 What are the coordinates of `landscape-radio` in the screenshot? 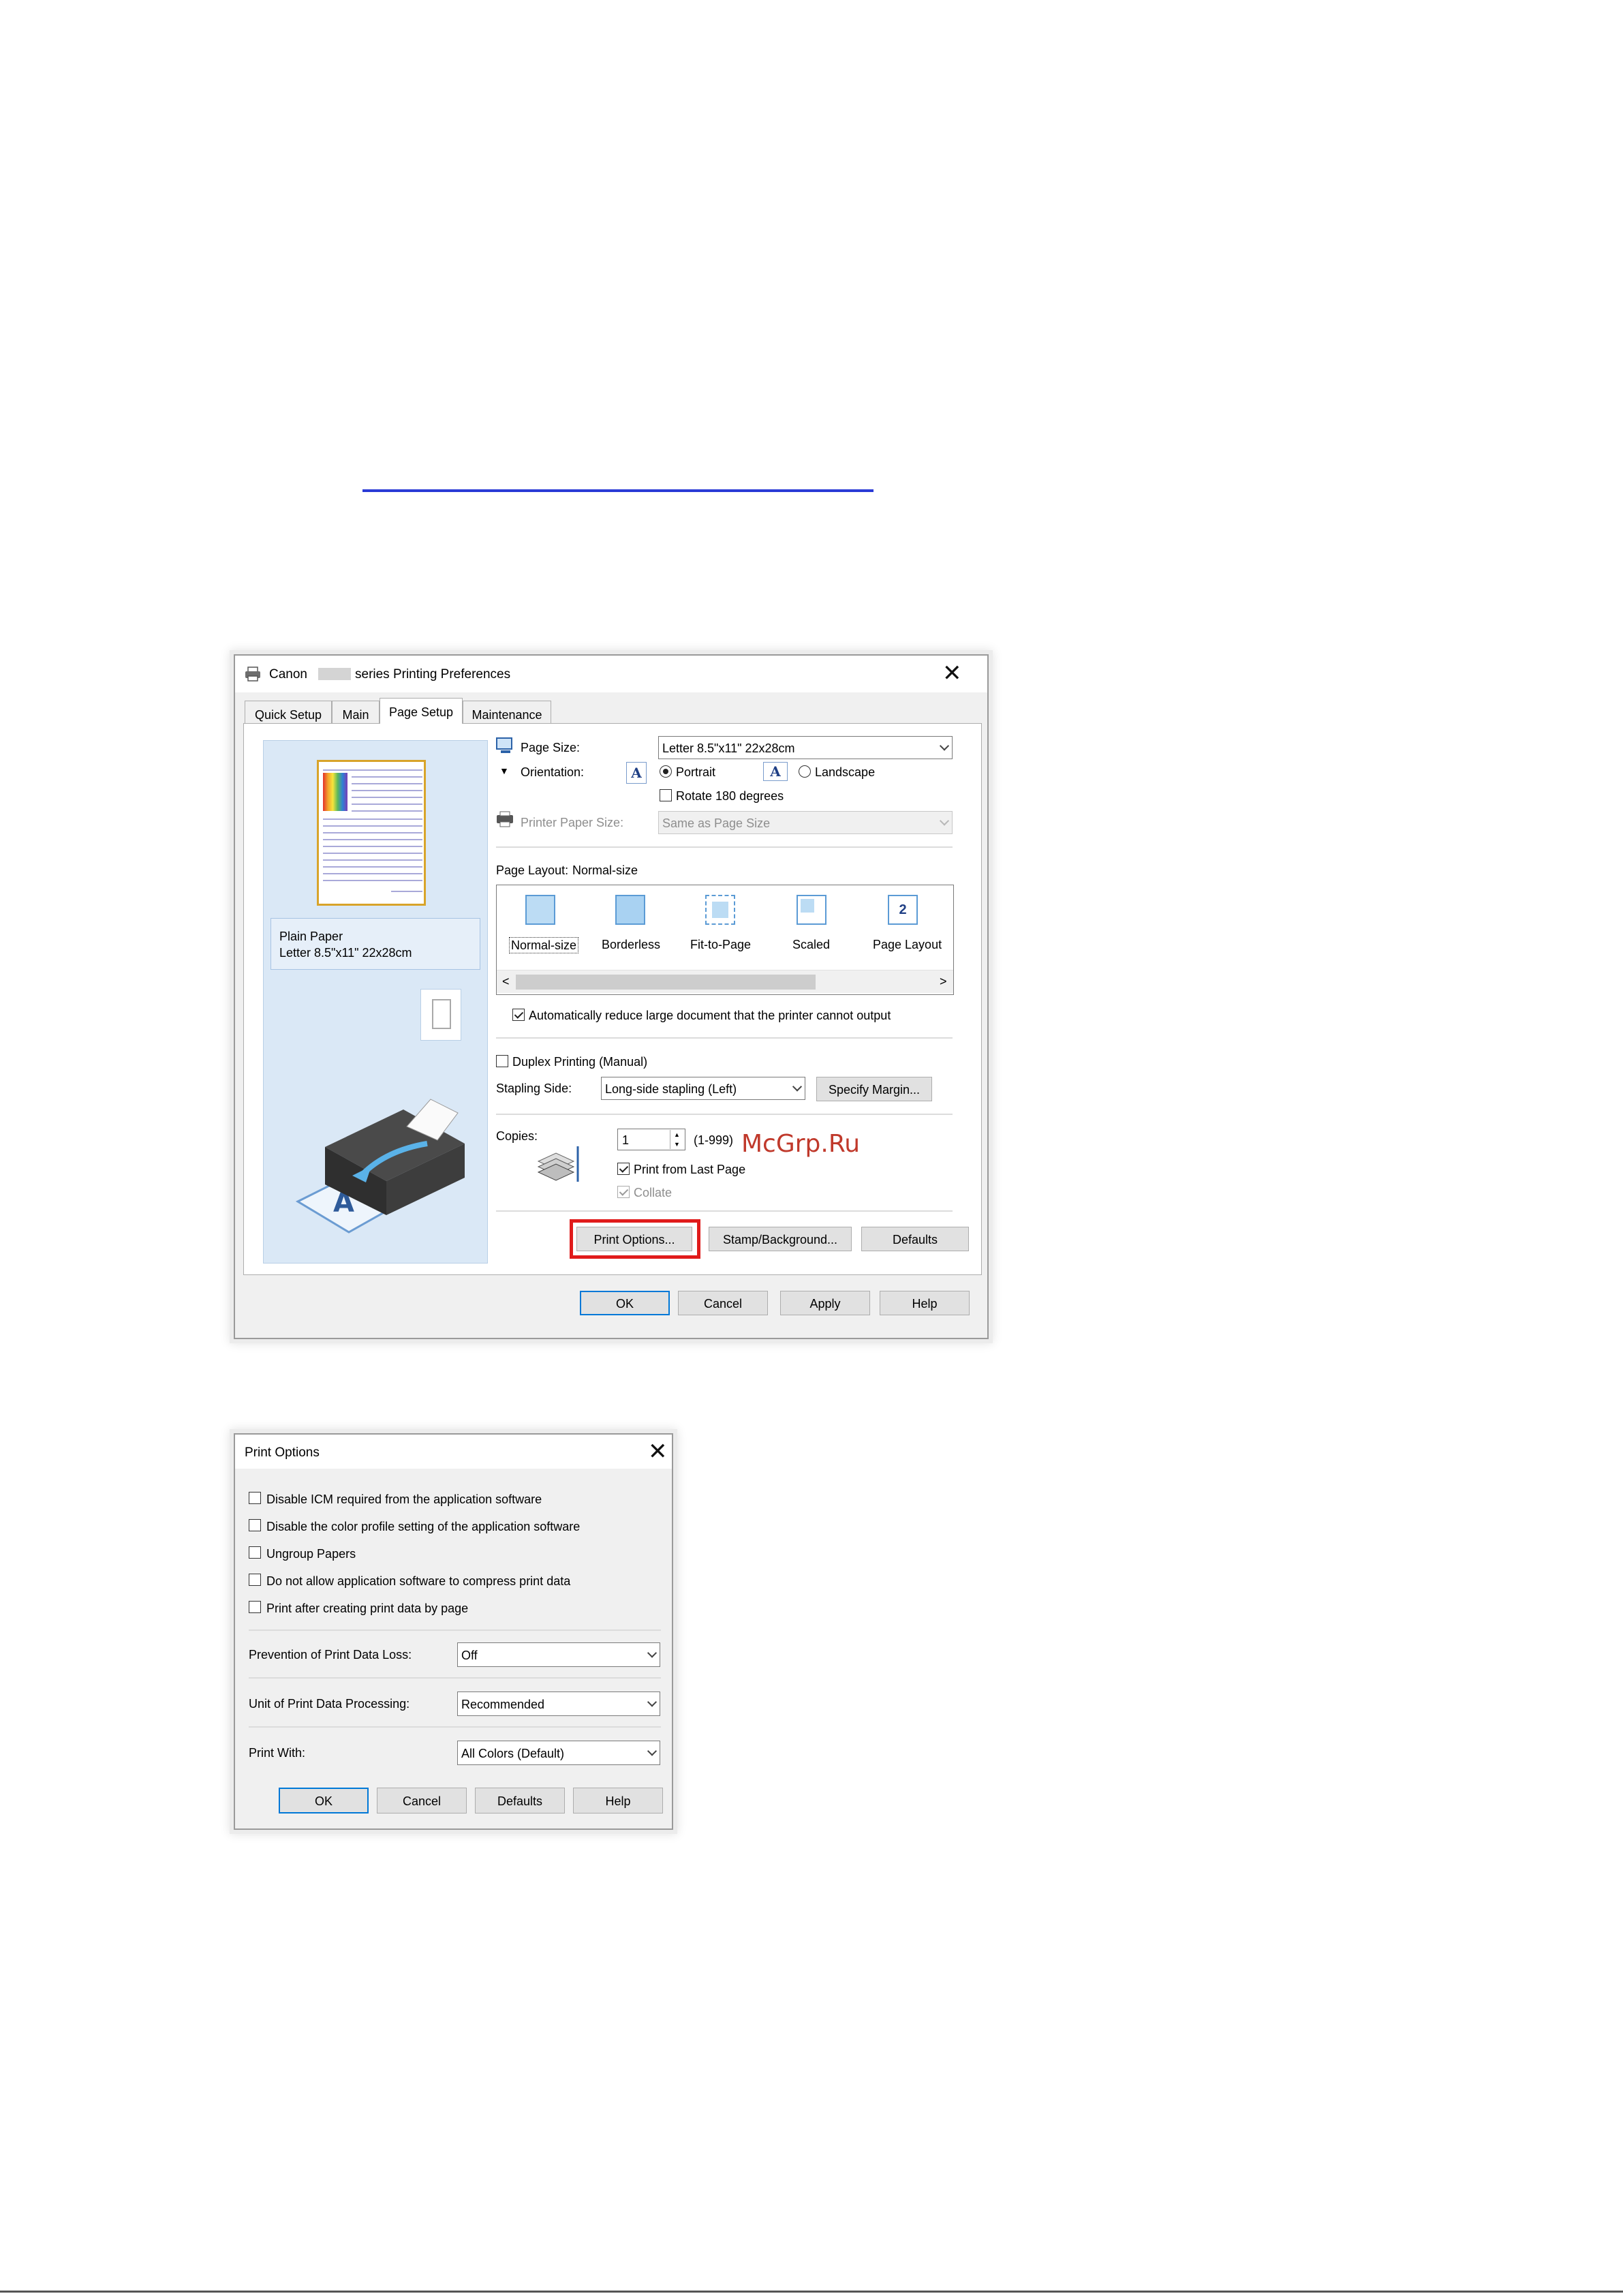 It's located at (805, 771).